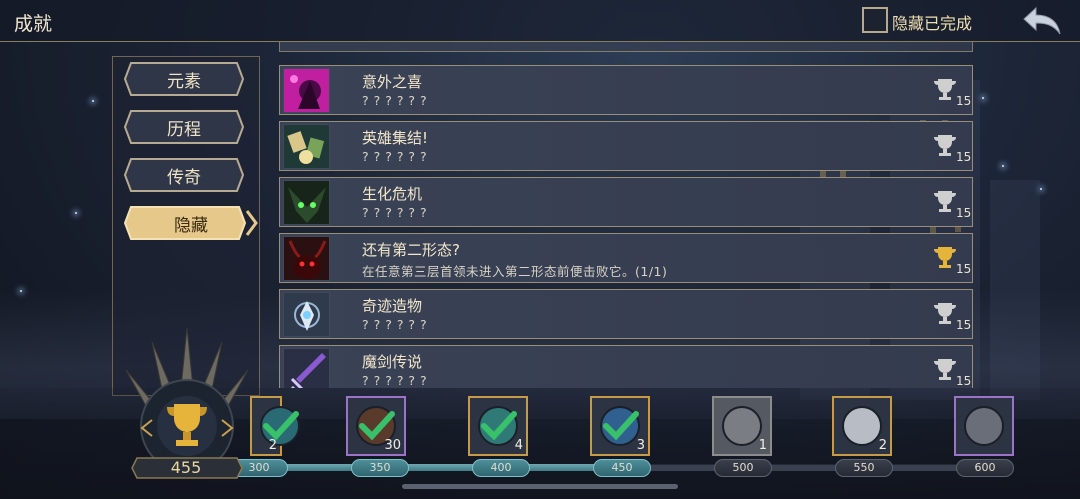 The height and width of the screenshot is (499, 1080). What do you see at coordinates (376, 426) in the screenshot?
I see `reward-slot: 30` at bounding box center [376, 426].